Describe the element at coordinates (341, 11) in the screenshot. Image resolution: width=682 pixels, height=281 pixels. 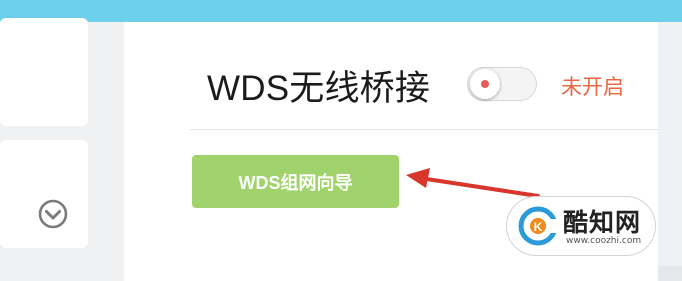
I see `top-header-bar` at that location.